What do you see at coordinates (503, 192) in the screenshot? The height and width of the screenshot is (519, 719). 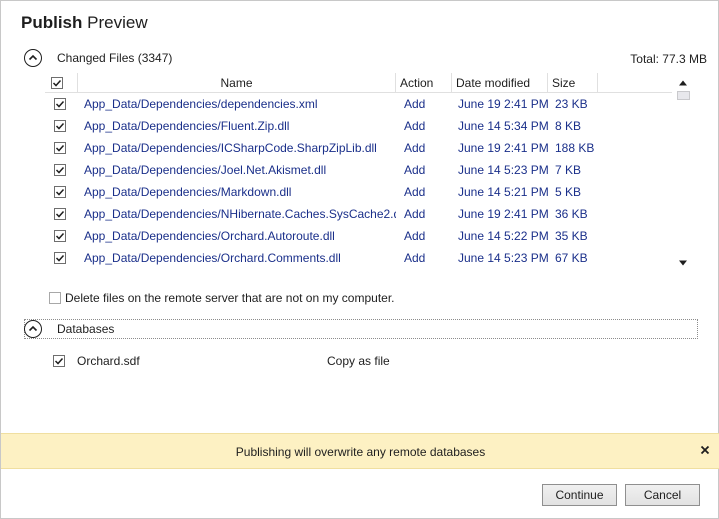 I see `file-date: June 14 5:21 PM` at bounding box center [503, 192].